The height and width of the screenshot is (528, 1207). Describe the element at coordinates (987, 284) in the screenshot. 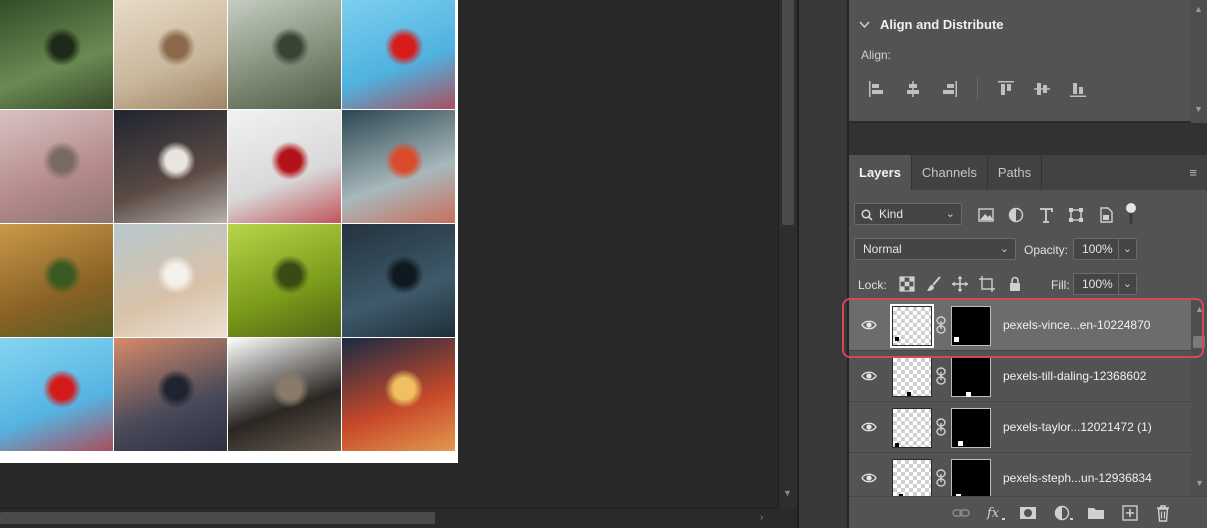

I see `lock-artboard-icon` at that location.